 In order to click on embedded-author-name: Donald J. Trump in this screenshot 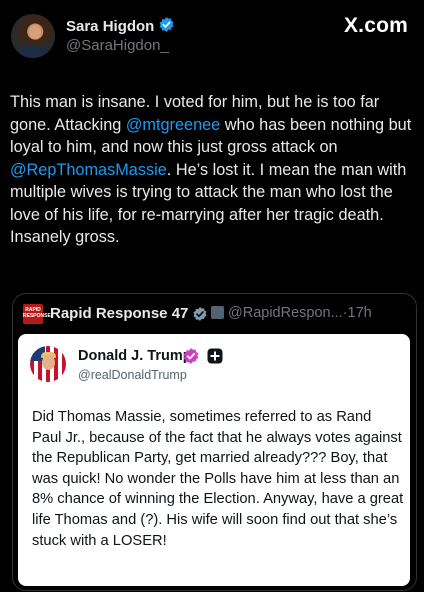, I will do `click(135, 356)`.